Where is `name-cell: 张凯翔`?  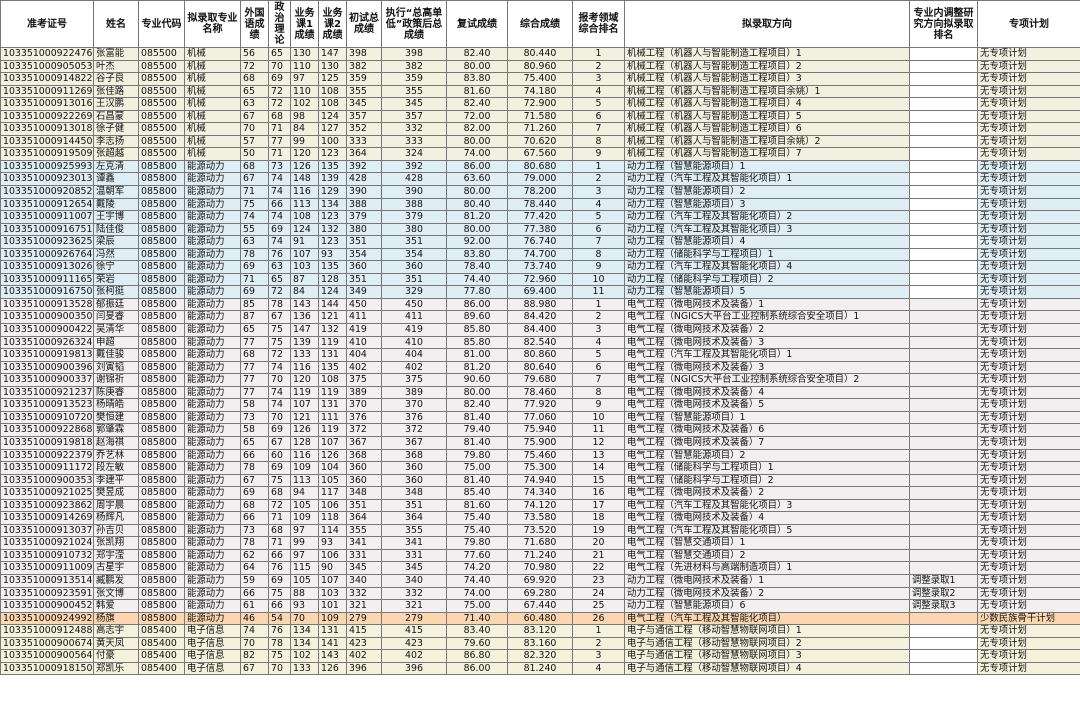
name-cell: 张凯翔 is located at coordinates (116, 543).